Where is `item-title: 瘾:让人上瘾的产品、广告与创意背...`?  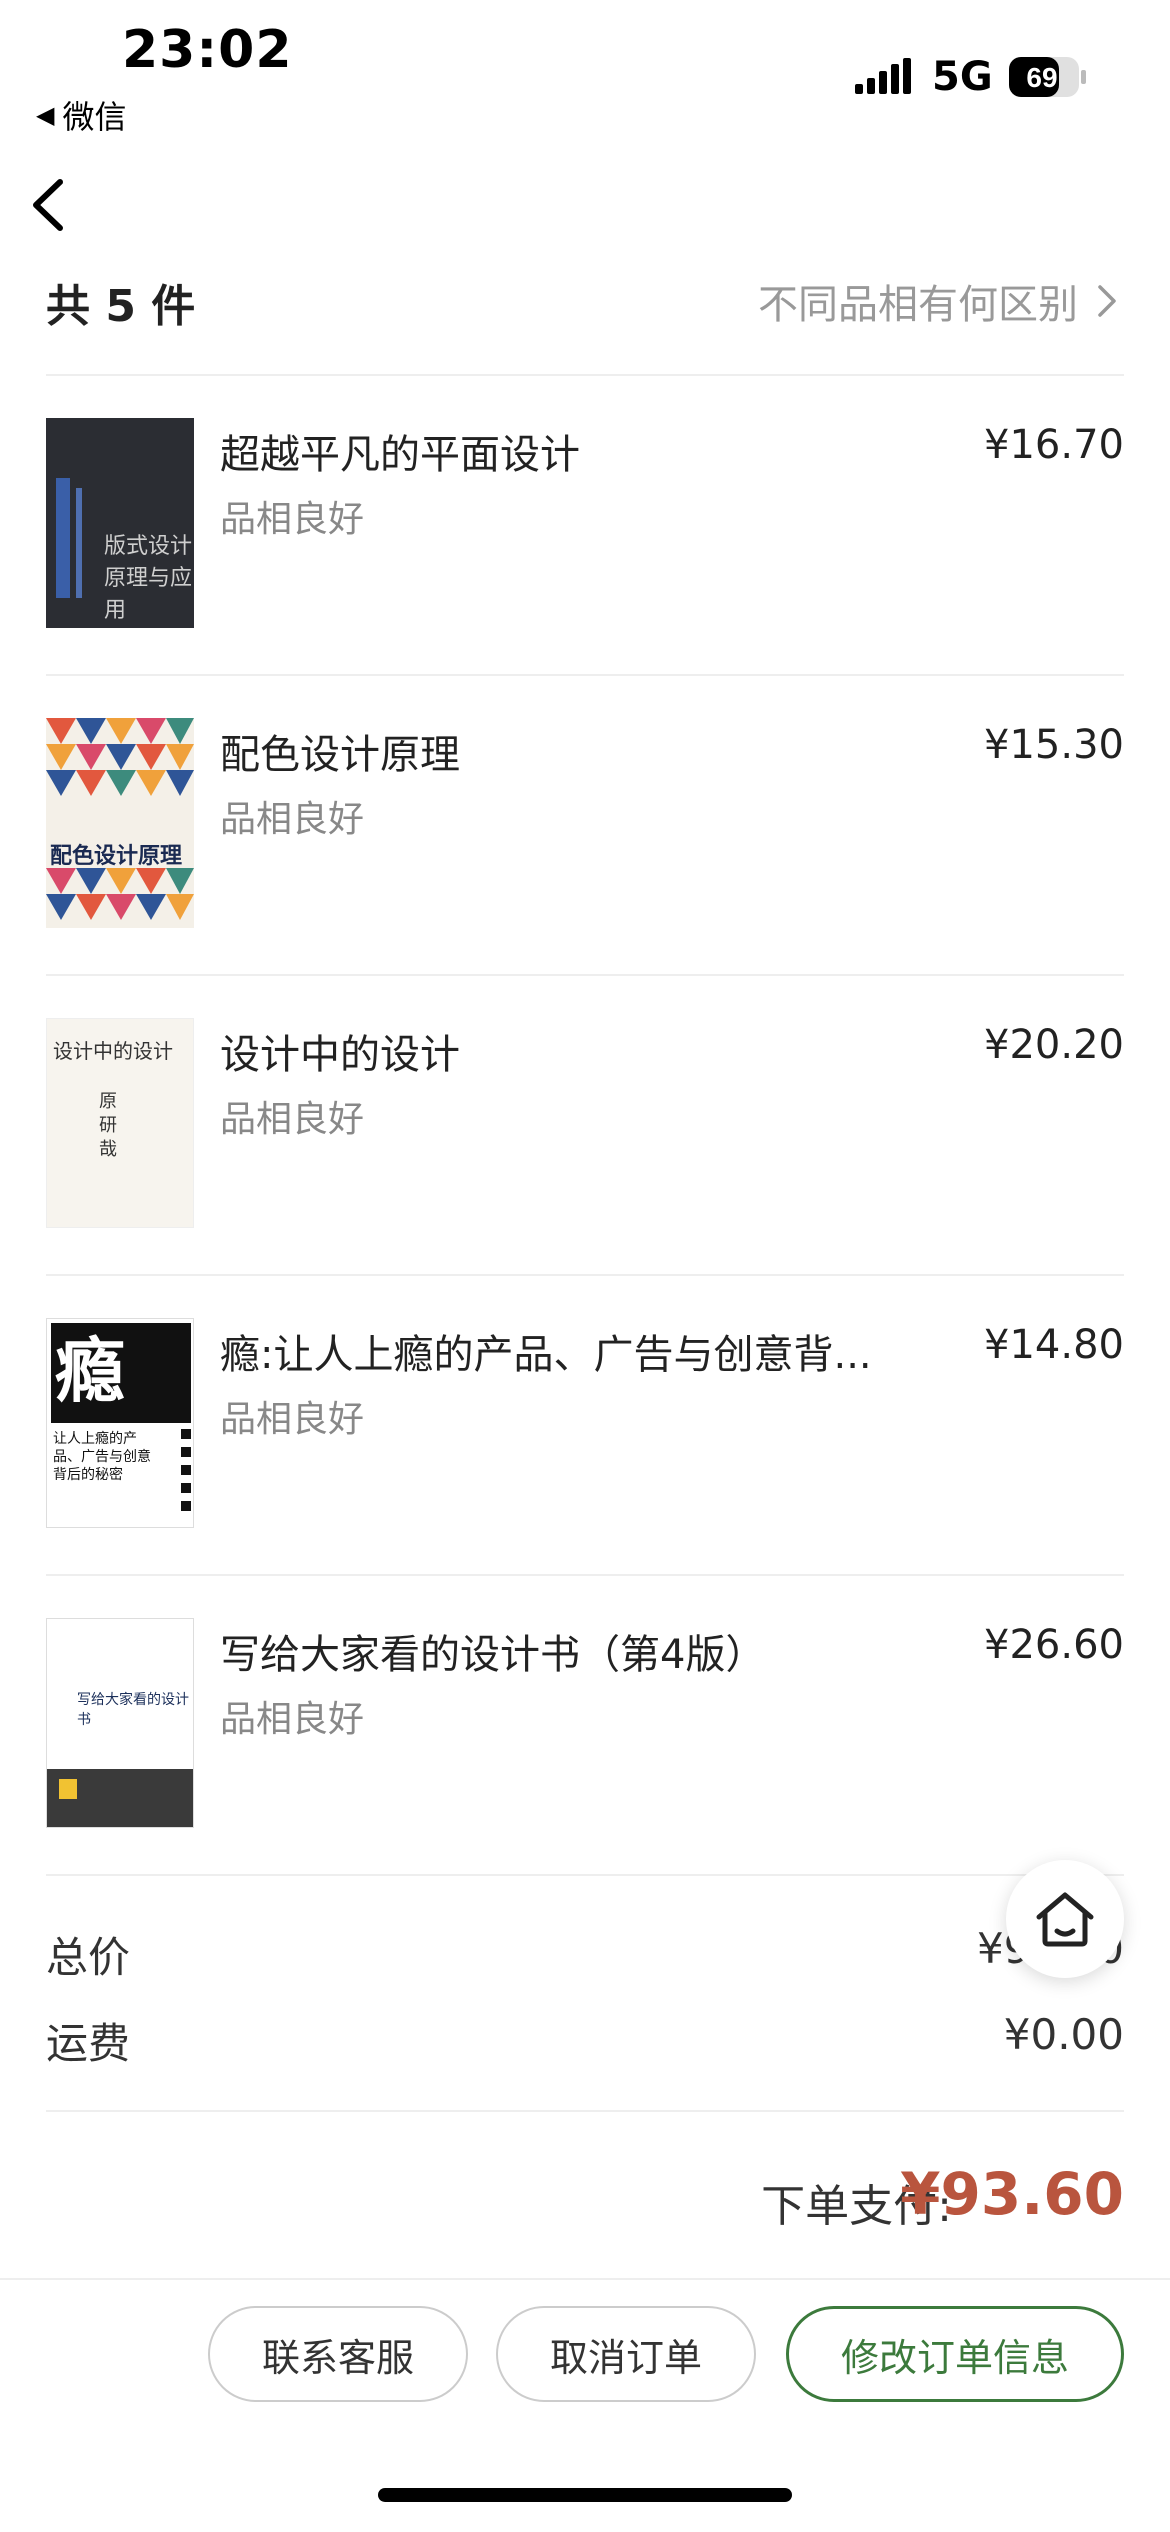
item-title: 瘾:让人上瘾的产品、广告与创意背... is located at coordinates (546, 1355).